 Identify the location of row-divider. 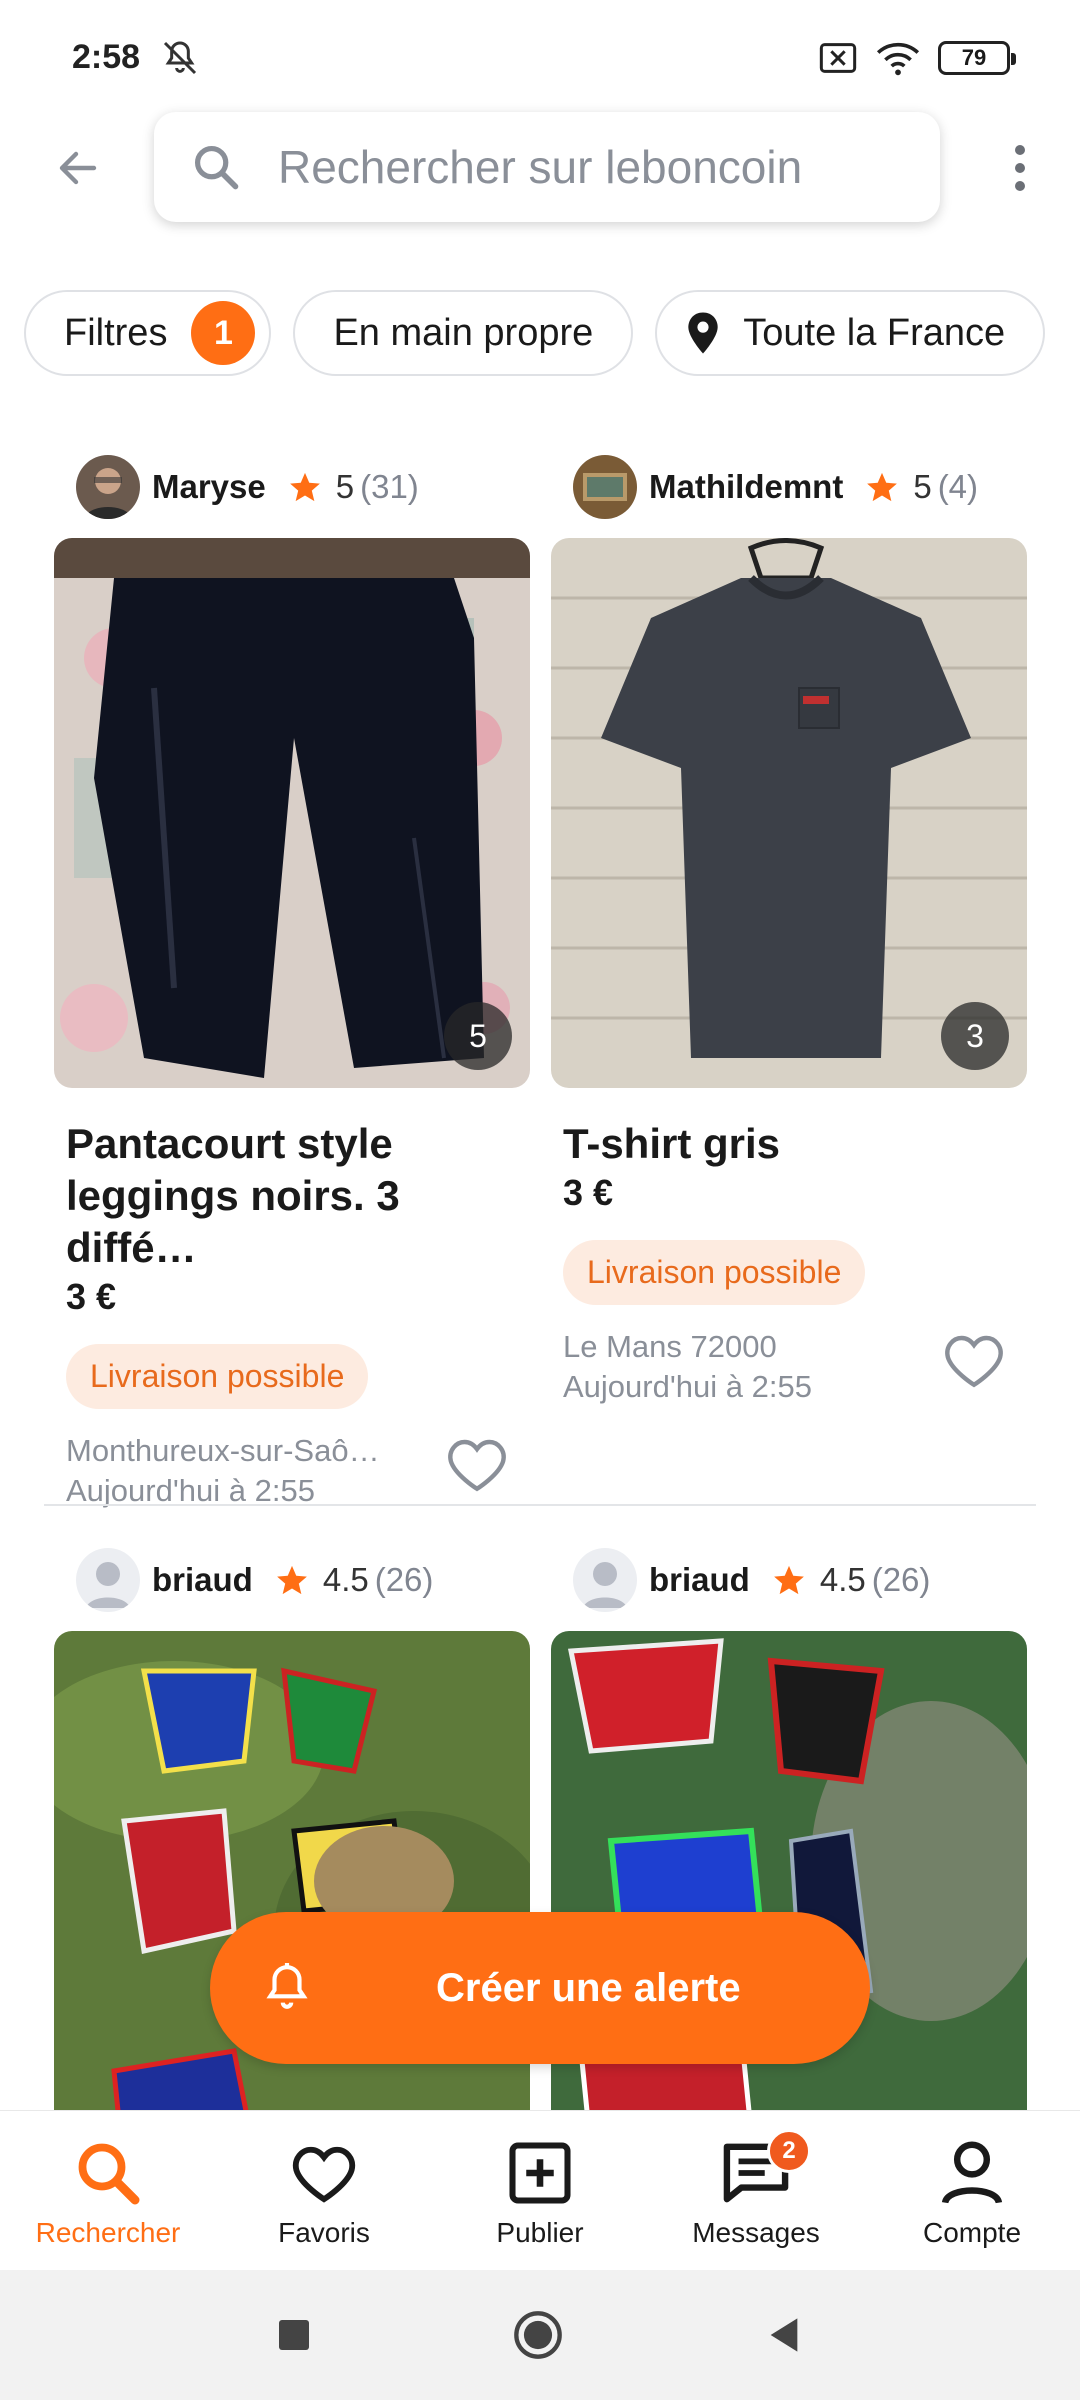
(540, 1505).